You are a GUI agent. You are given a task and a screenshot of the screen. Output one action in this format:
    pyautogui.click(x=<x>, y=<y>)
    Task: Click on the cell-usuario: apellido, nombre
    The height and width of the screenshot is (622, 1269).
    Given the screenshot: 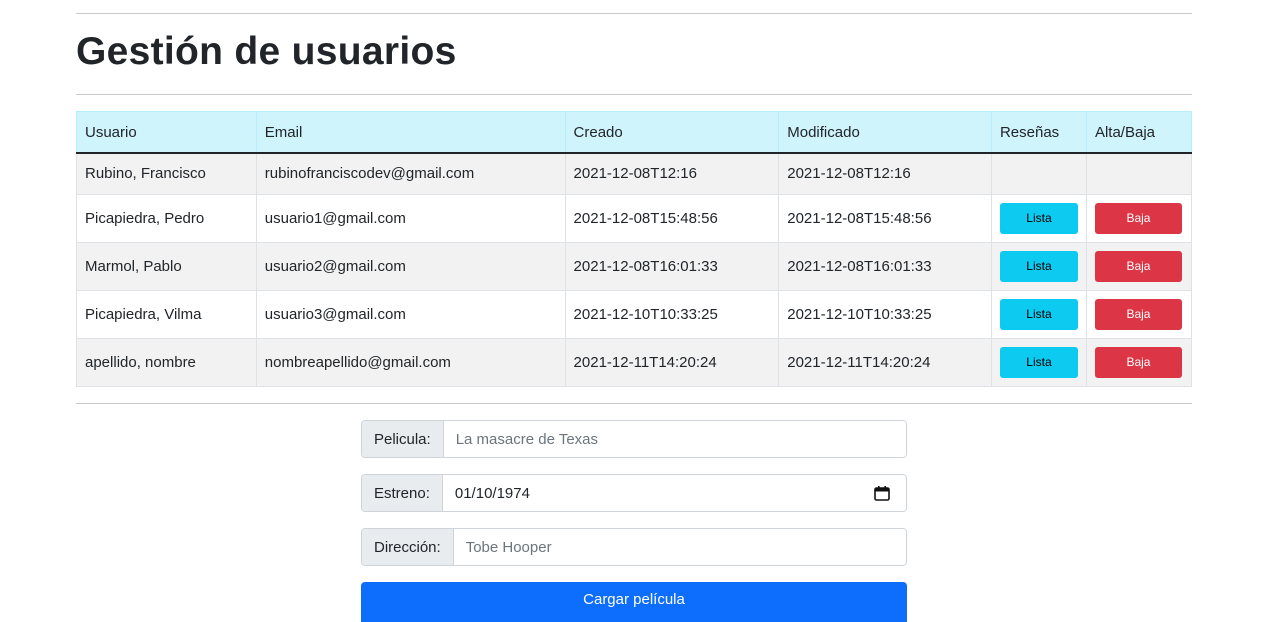 What is the action you would take?
    pyautogui.click(x=166, y=362)
    